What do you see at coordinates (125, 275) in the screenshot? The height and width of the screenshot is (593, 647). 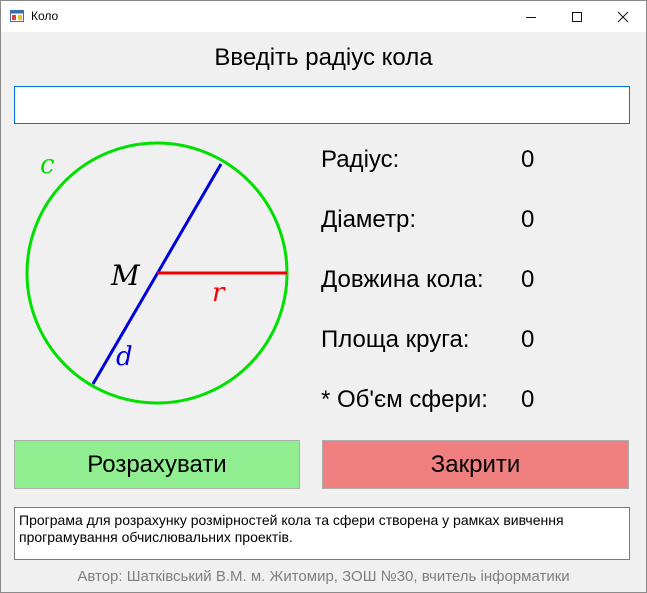 I see `center-label: M` at bounding box center [125, 275].